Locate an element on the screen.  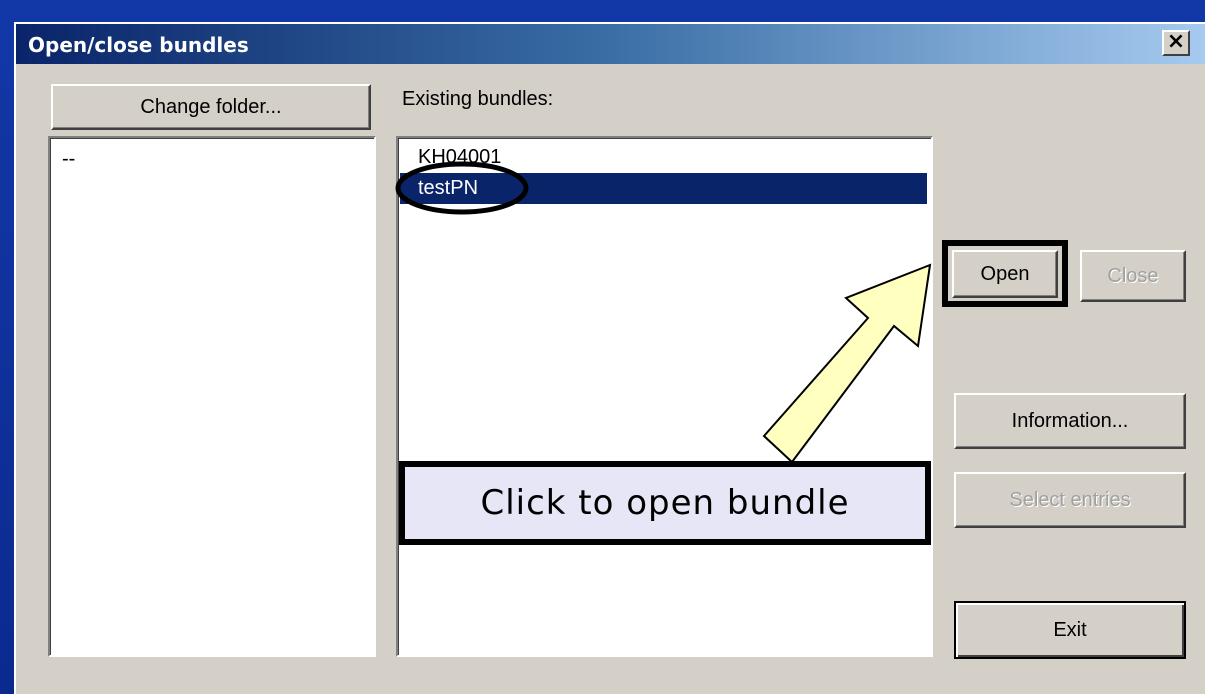
callout-text: Click to open bundle is located at coordinates (665, 503).